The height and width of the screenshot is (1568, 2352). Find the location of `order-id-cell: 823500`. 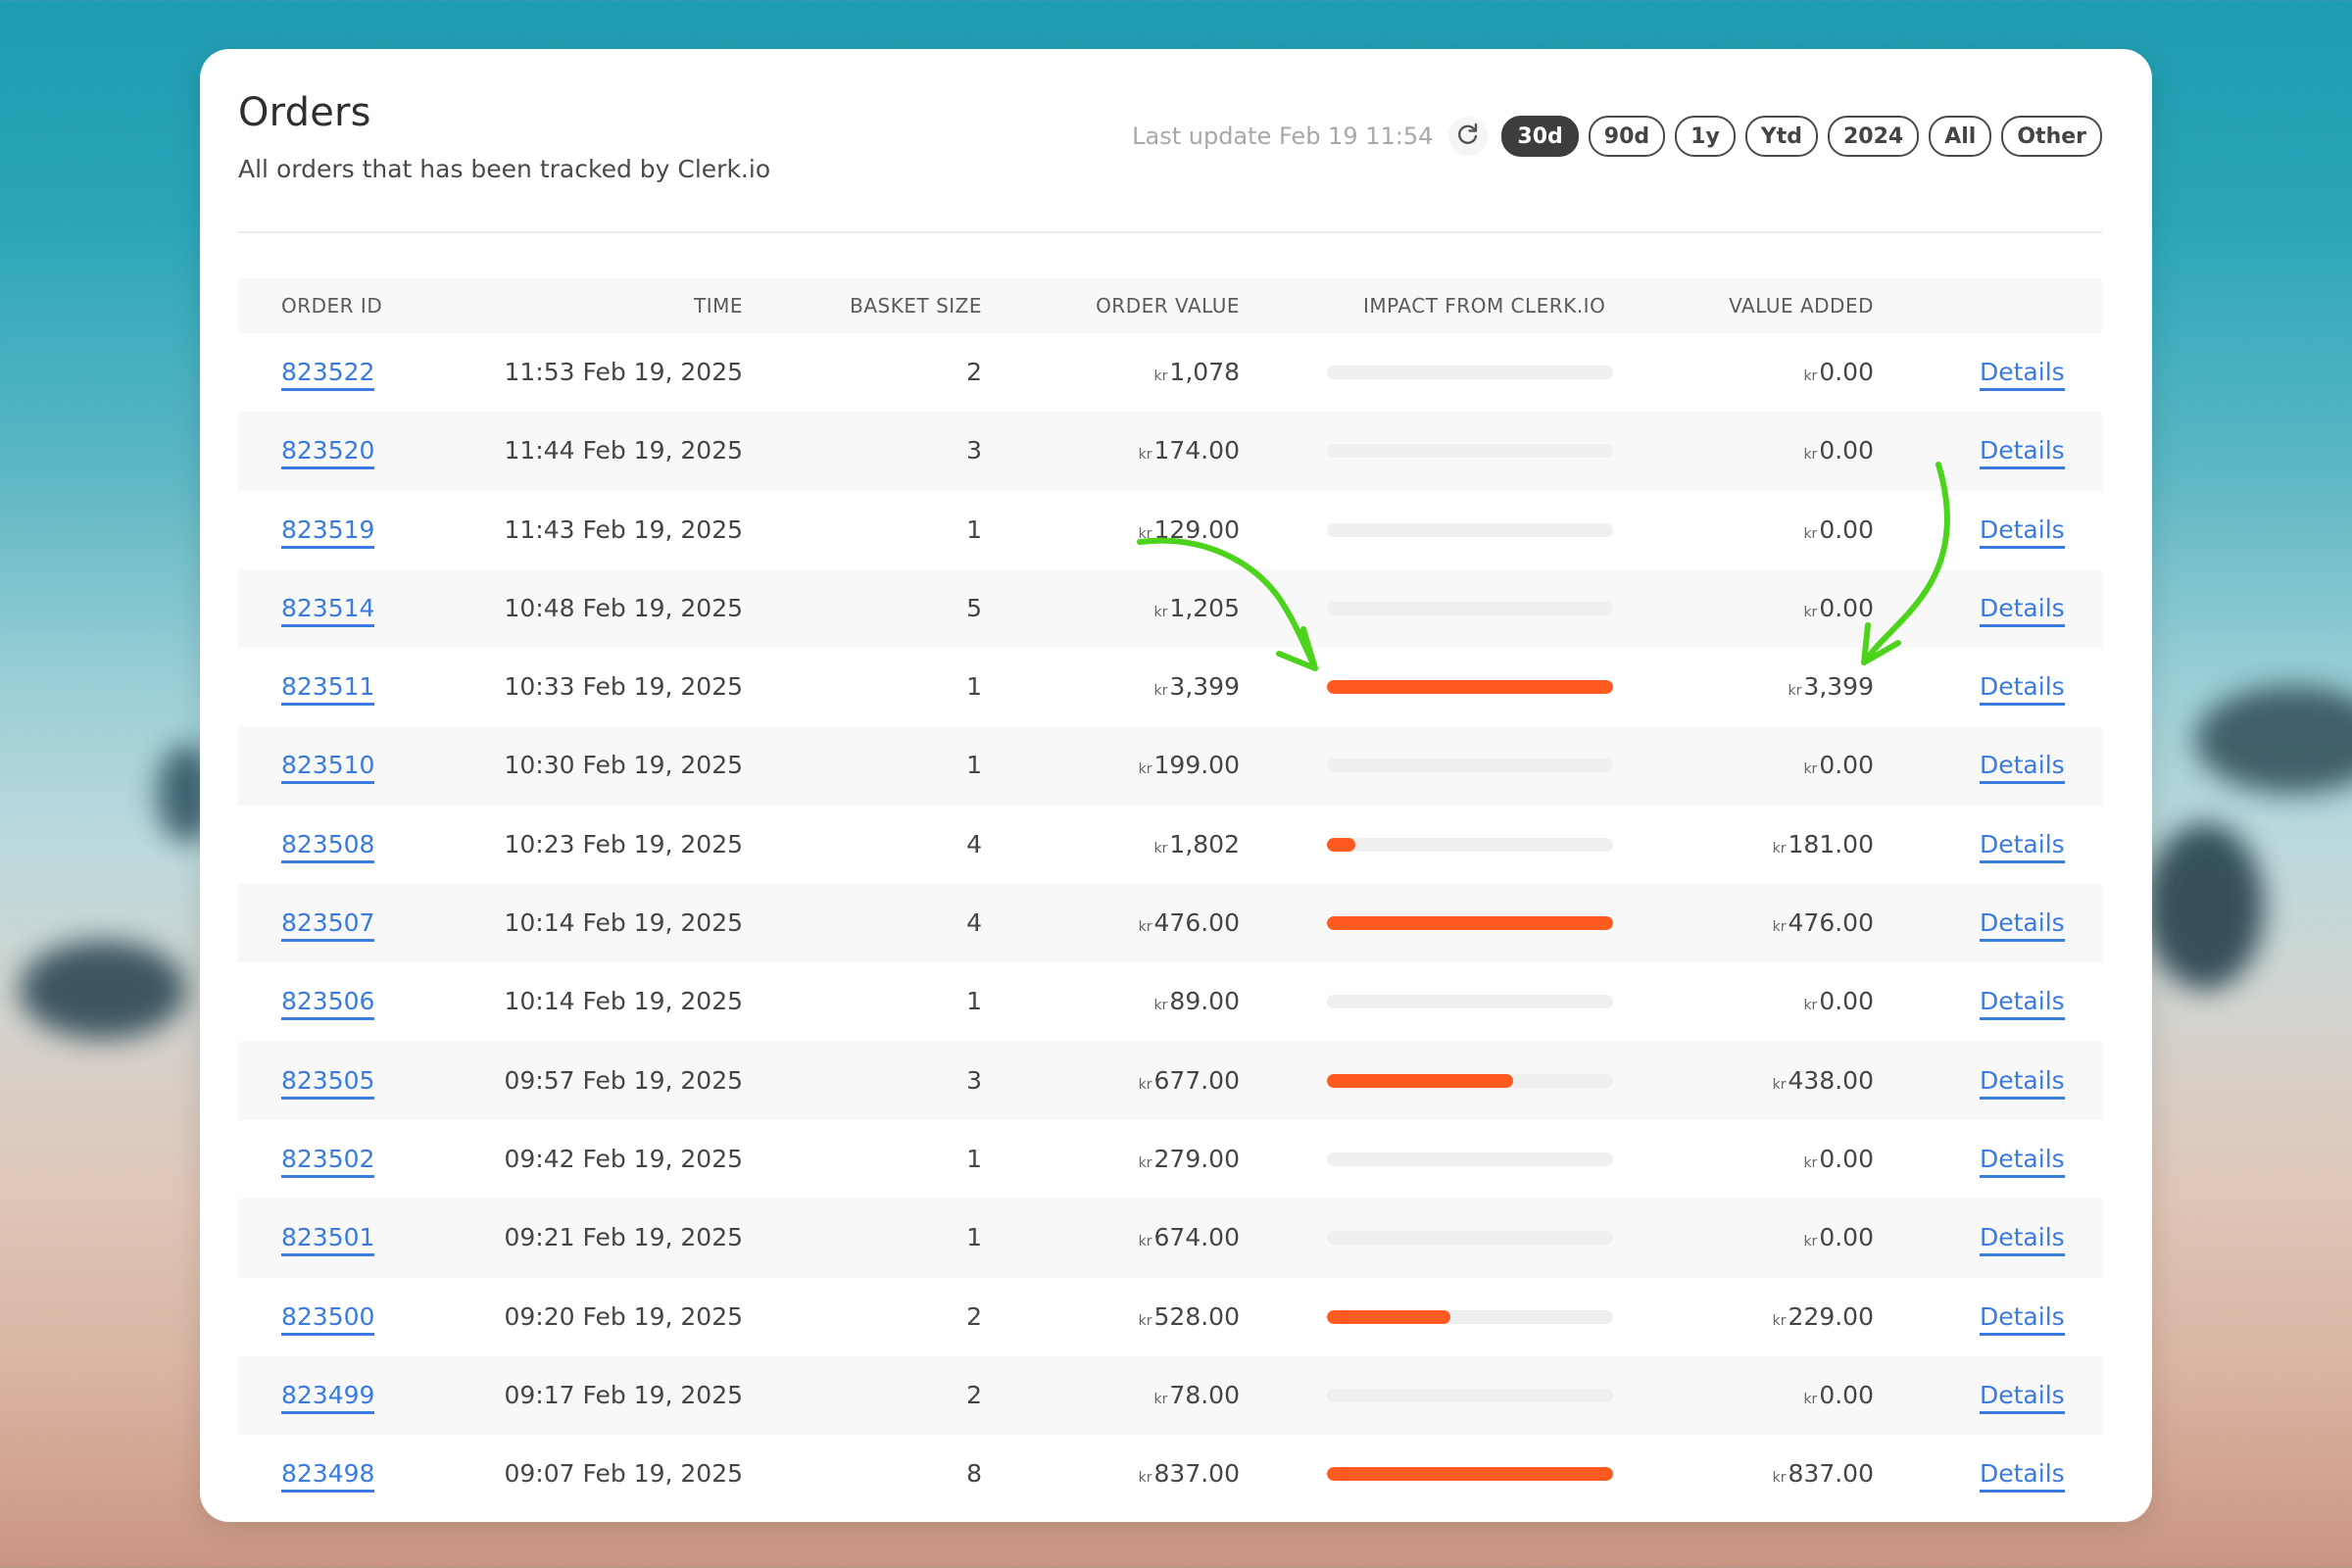

order-id-cell: 823500 is located at coordinates (328, 1317).